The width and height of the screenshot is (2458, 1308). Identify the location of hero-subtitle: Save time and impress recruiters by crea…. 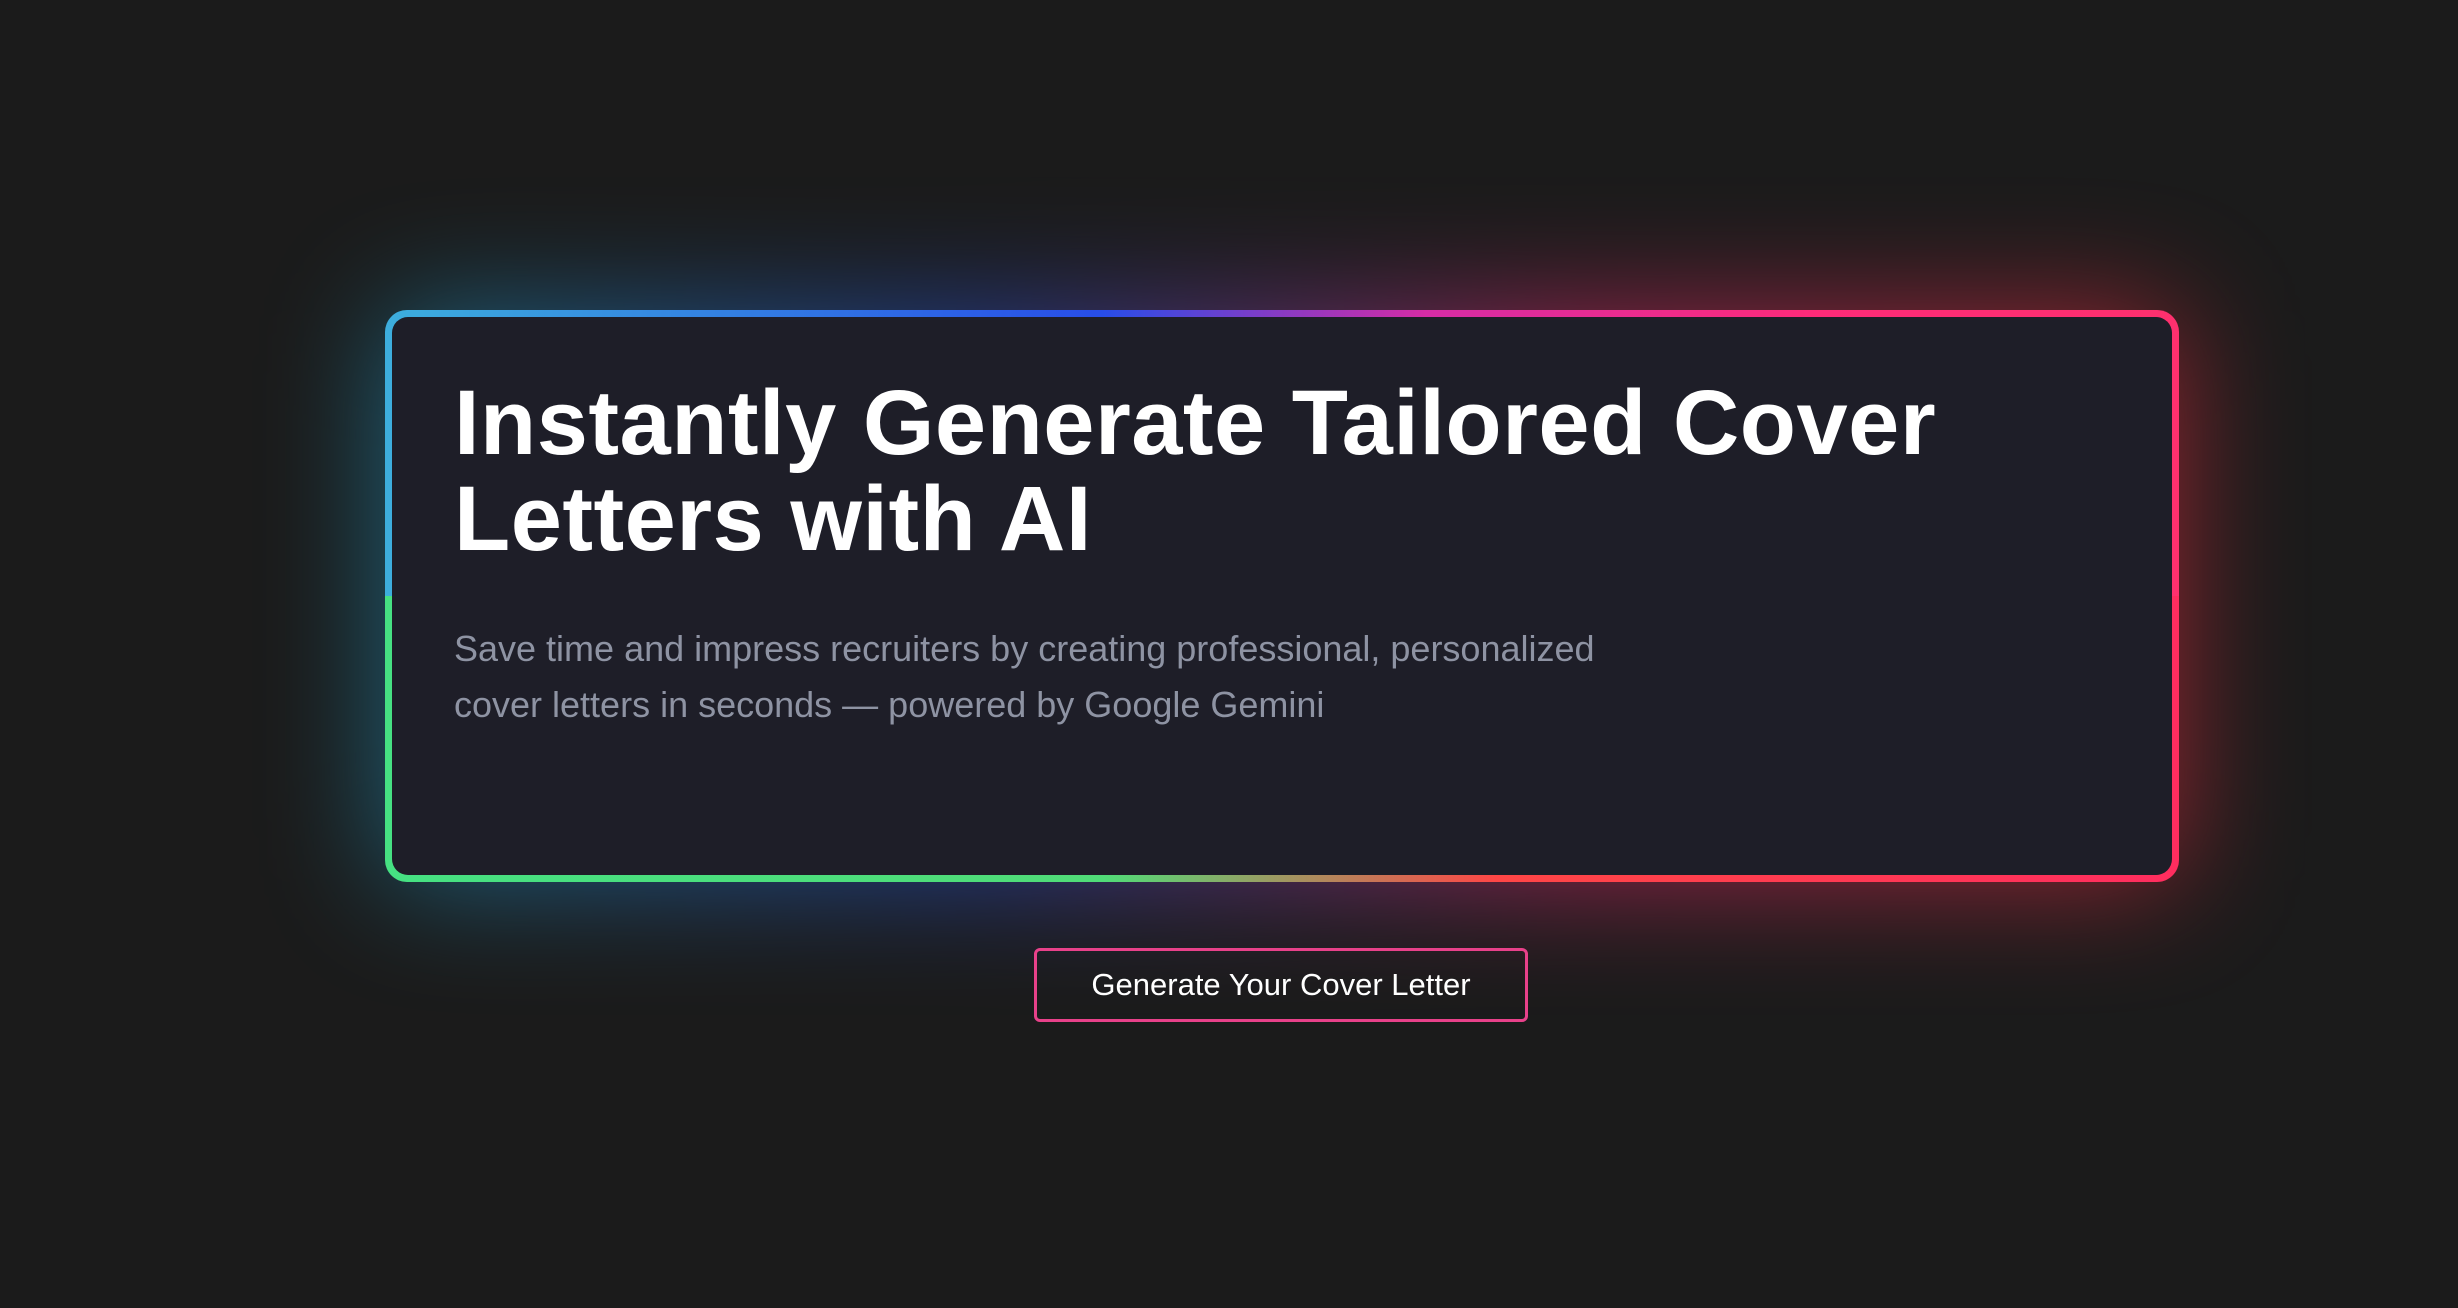
(1024, 676).